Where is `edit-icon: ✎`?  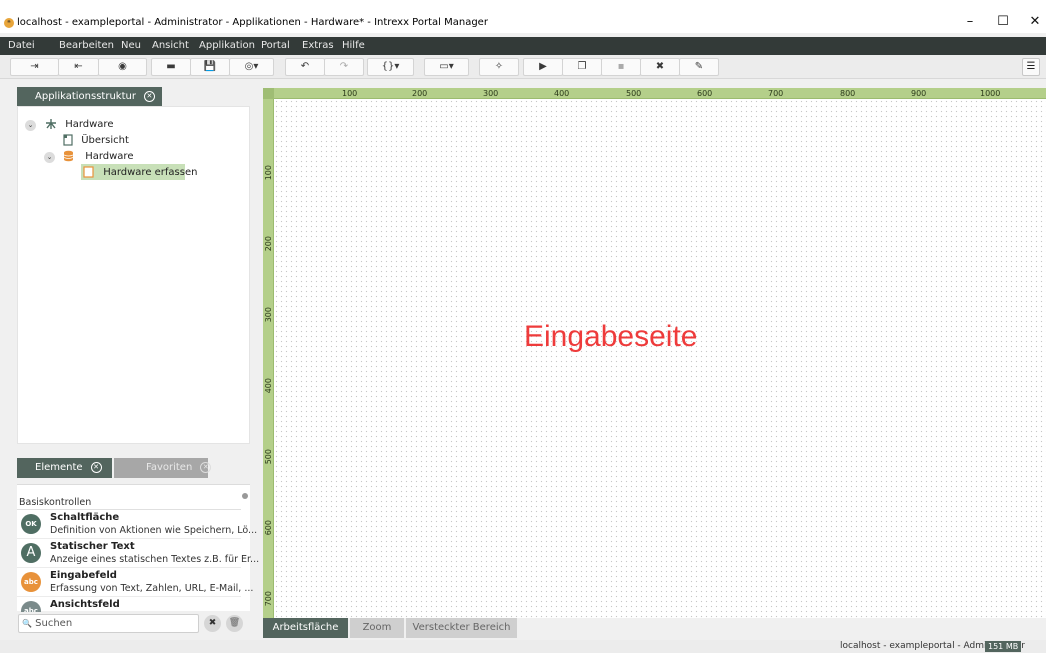
edit-icon: ✎ is located at coordinates (699, 67).